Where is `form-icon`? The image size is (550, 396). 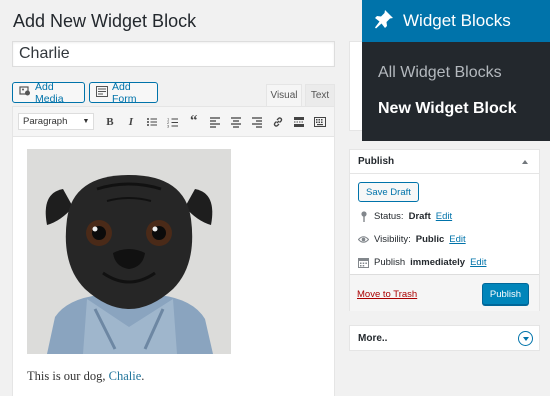 form-icon is located at coordinates (102, 92).